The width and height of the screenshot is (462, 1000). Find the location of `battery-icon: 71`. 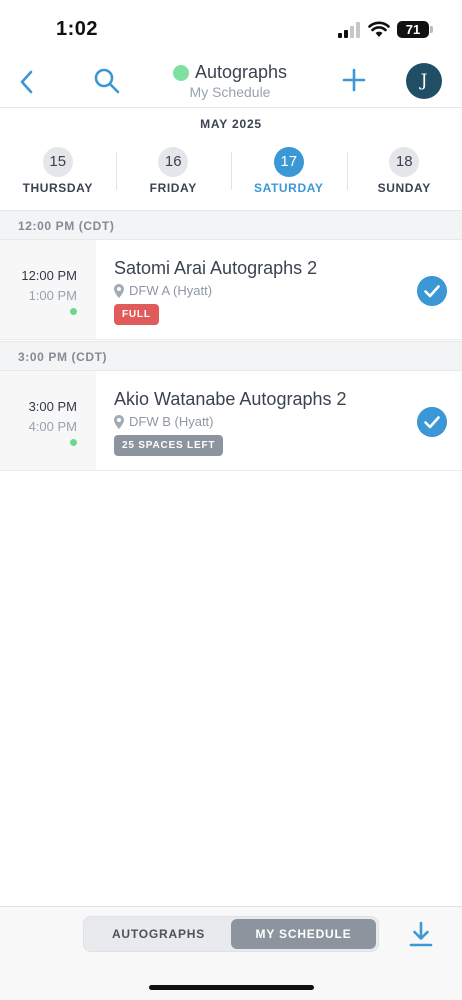

battery-icon: 71 is located at coordinates (413, 29).